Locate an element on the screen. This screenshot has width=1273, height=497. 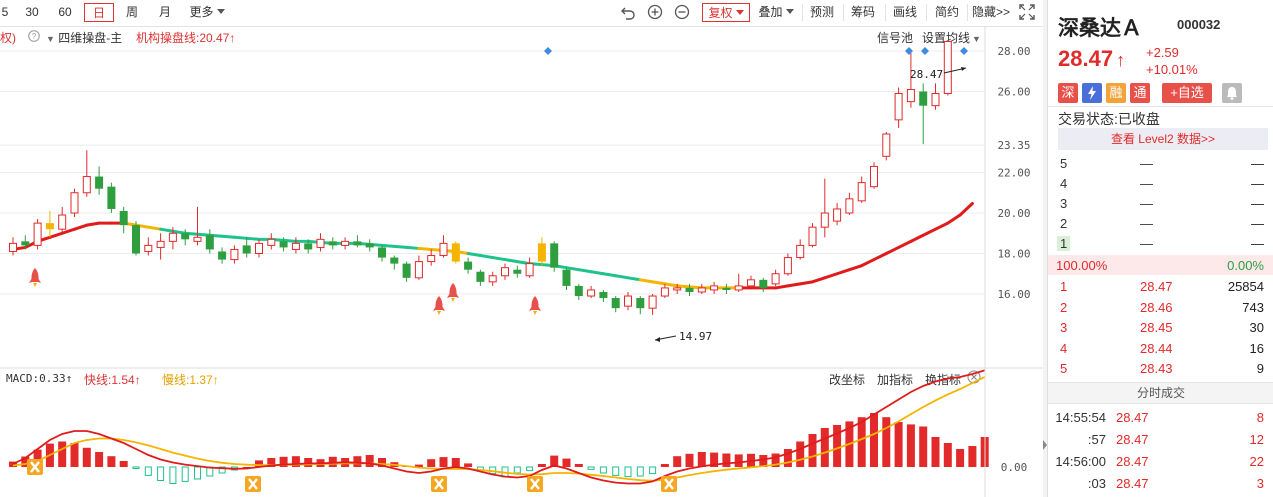
more-dropdown: 更多 is located at coordinates (207, 12).